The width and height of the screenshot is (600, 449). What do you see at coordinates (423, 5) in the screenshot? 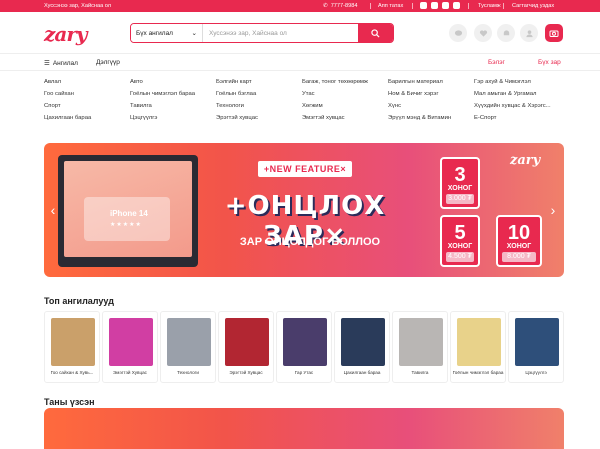
I see `facebook-icon` at bounding box center [423, 5].